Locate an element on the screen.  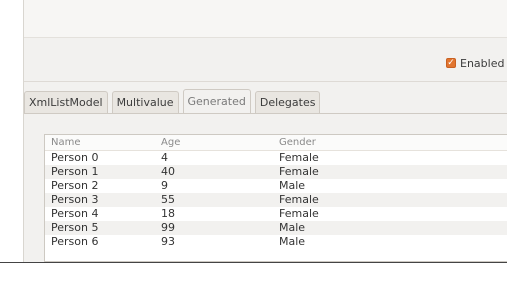
table-header: Name Age Gender is located at coordinates (276, 143).